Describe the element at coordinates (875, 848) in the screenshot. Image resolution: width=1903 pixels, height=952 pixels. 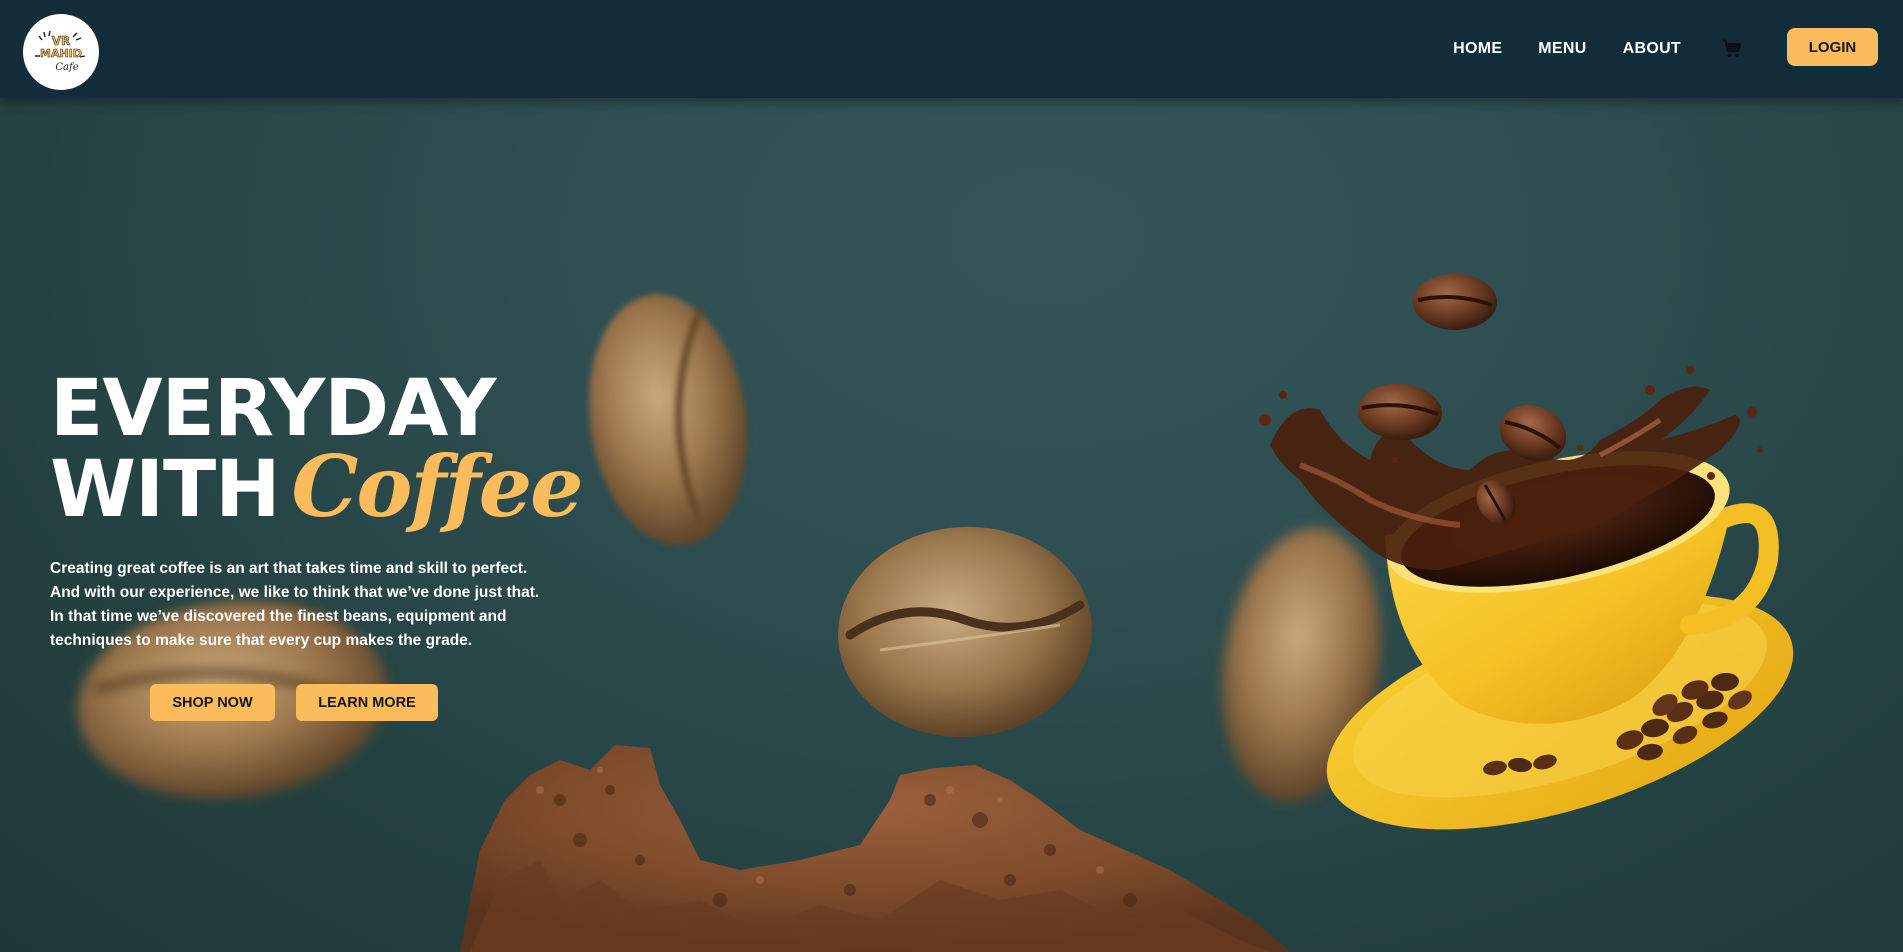
I see `ground-coffee-pile` at that location.